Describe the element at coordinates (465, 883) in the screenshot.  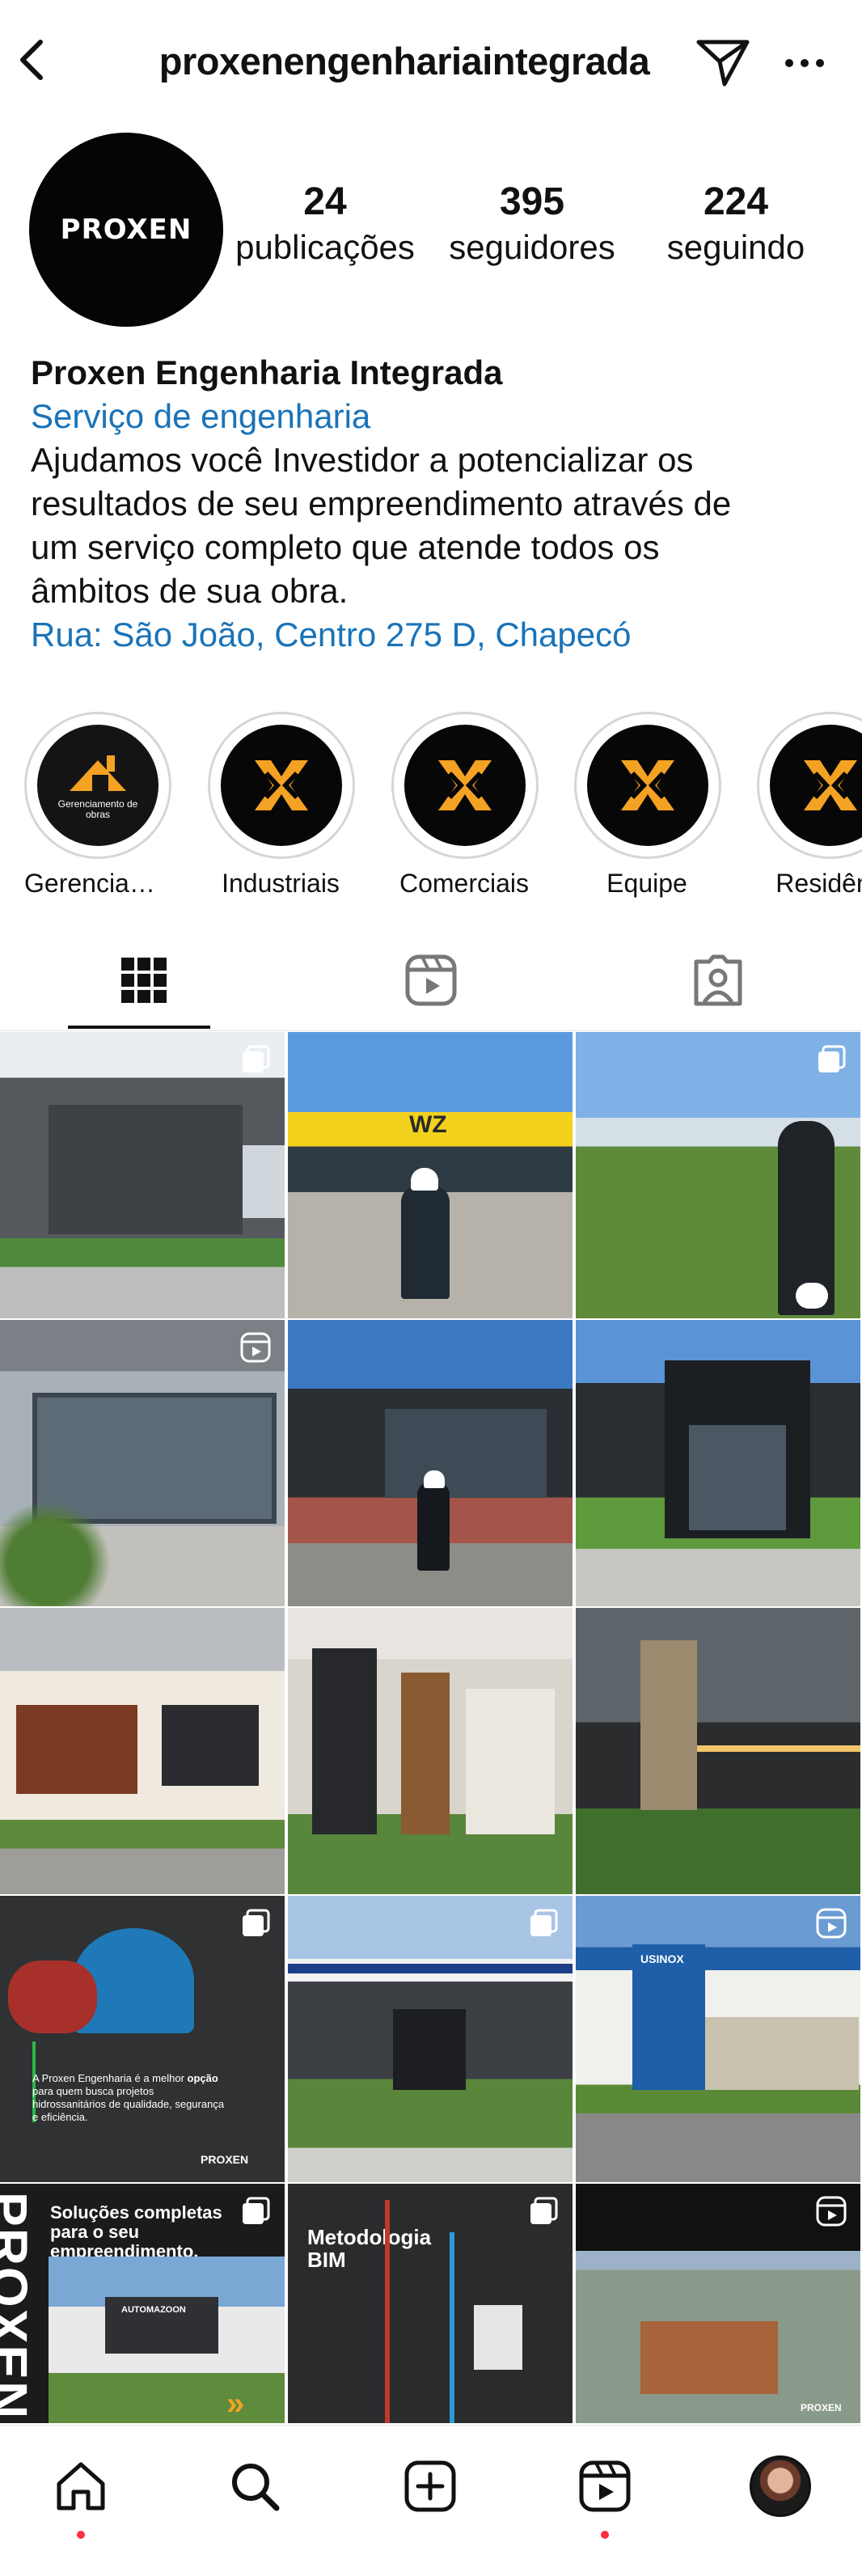
I see `highlight-label: Comerciais` at that location.